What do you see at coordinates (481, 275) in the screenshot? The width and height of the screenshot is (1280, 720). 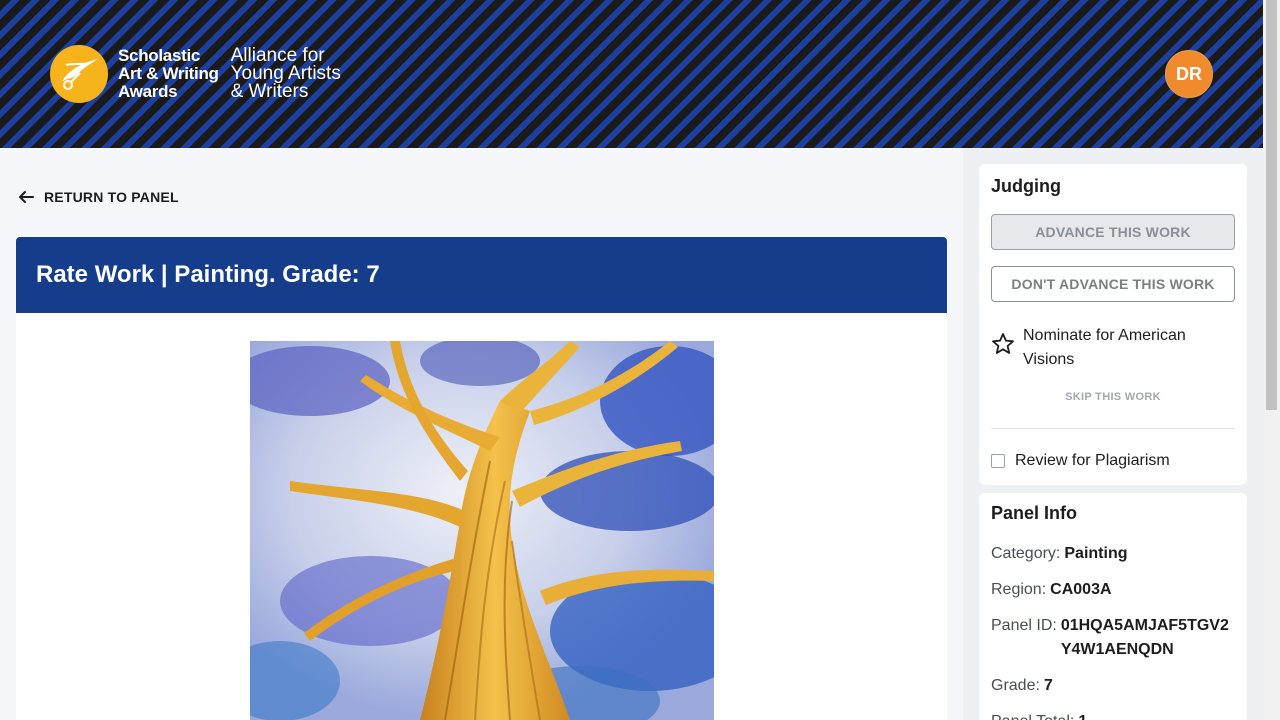 I see `rate-work-header: Rate Work | Painting. Grade: 7` at bounding box center [481, 275].